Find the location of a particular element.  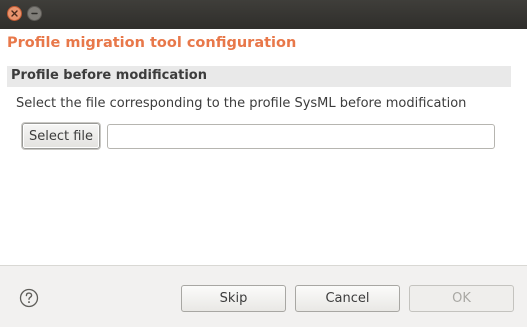

select-file-button: Select file is located at coordinates (61, 136).